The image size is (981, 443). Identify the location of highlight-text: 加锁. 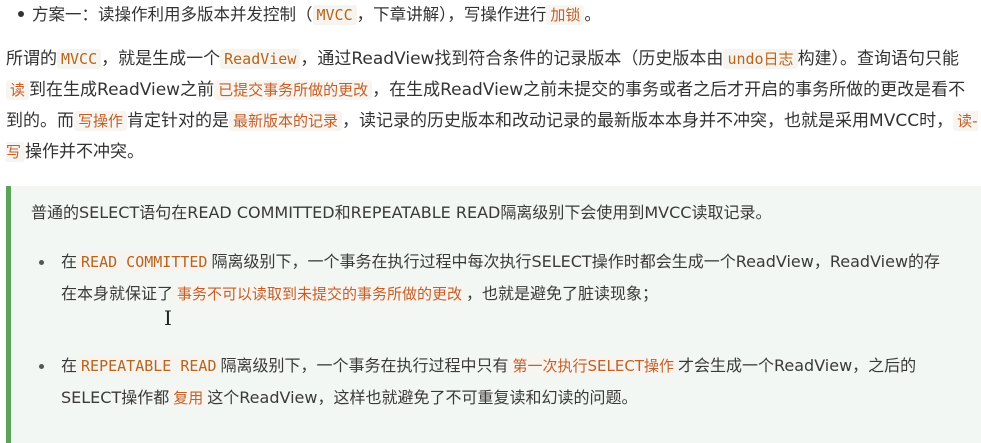
(565, 15).